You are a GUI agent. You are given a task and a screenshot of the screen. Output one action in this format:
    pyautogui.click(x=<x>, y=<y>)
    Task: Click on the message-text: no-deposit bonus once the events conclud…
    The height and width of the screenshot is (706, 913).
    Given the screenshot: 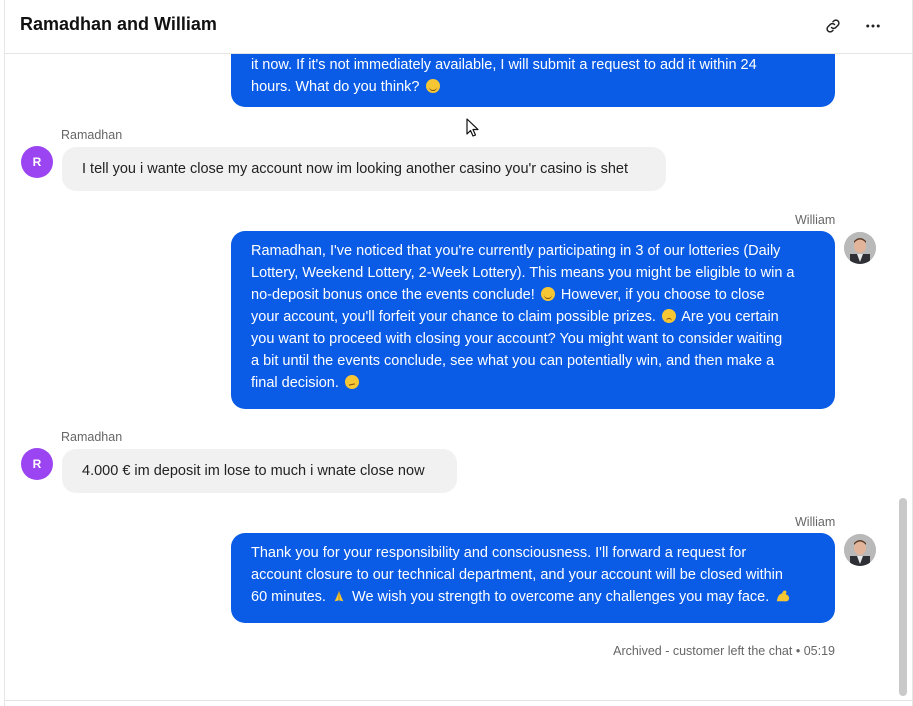 What is the action you would take?
    pyautogui.click(x=393, y=295)
    